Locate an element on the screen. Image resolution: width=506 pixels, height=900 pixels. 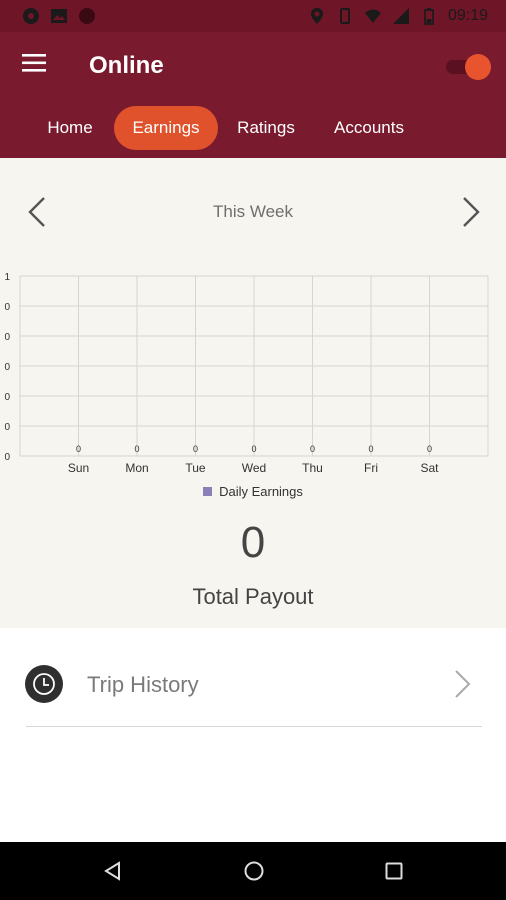
legend-label: Daily Earnings is located at coordinates (261, 491).